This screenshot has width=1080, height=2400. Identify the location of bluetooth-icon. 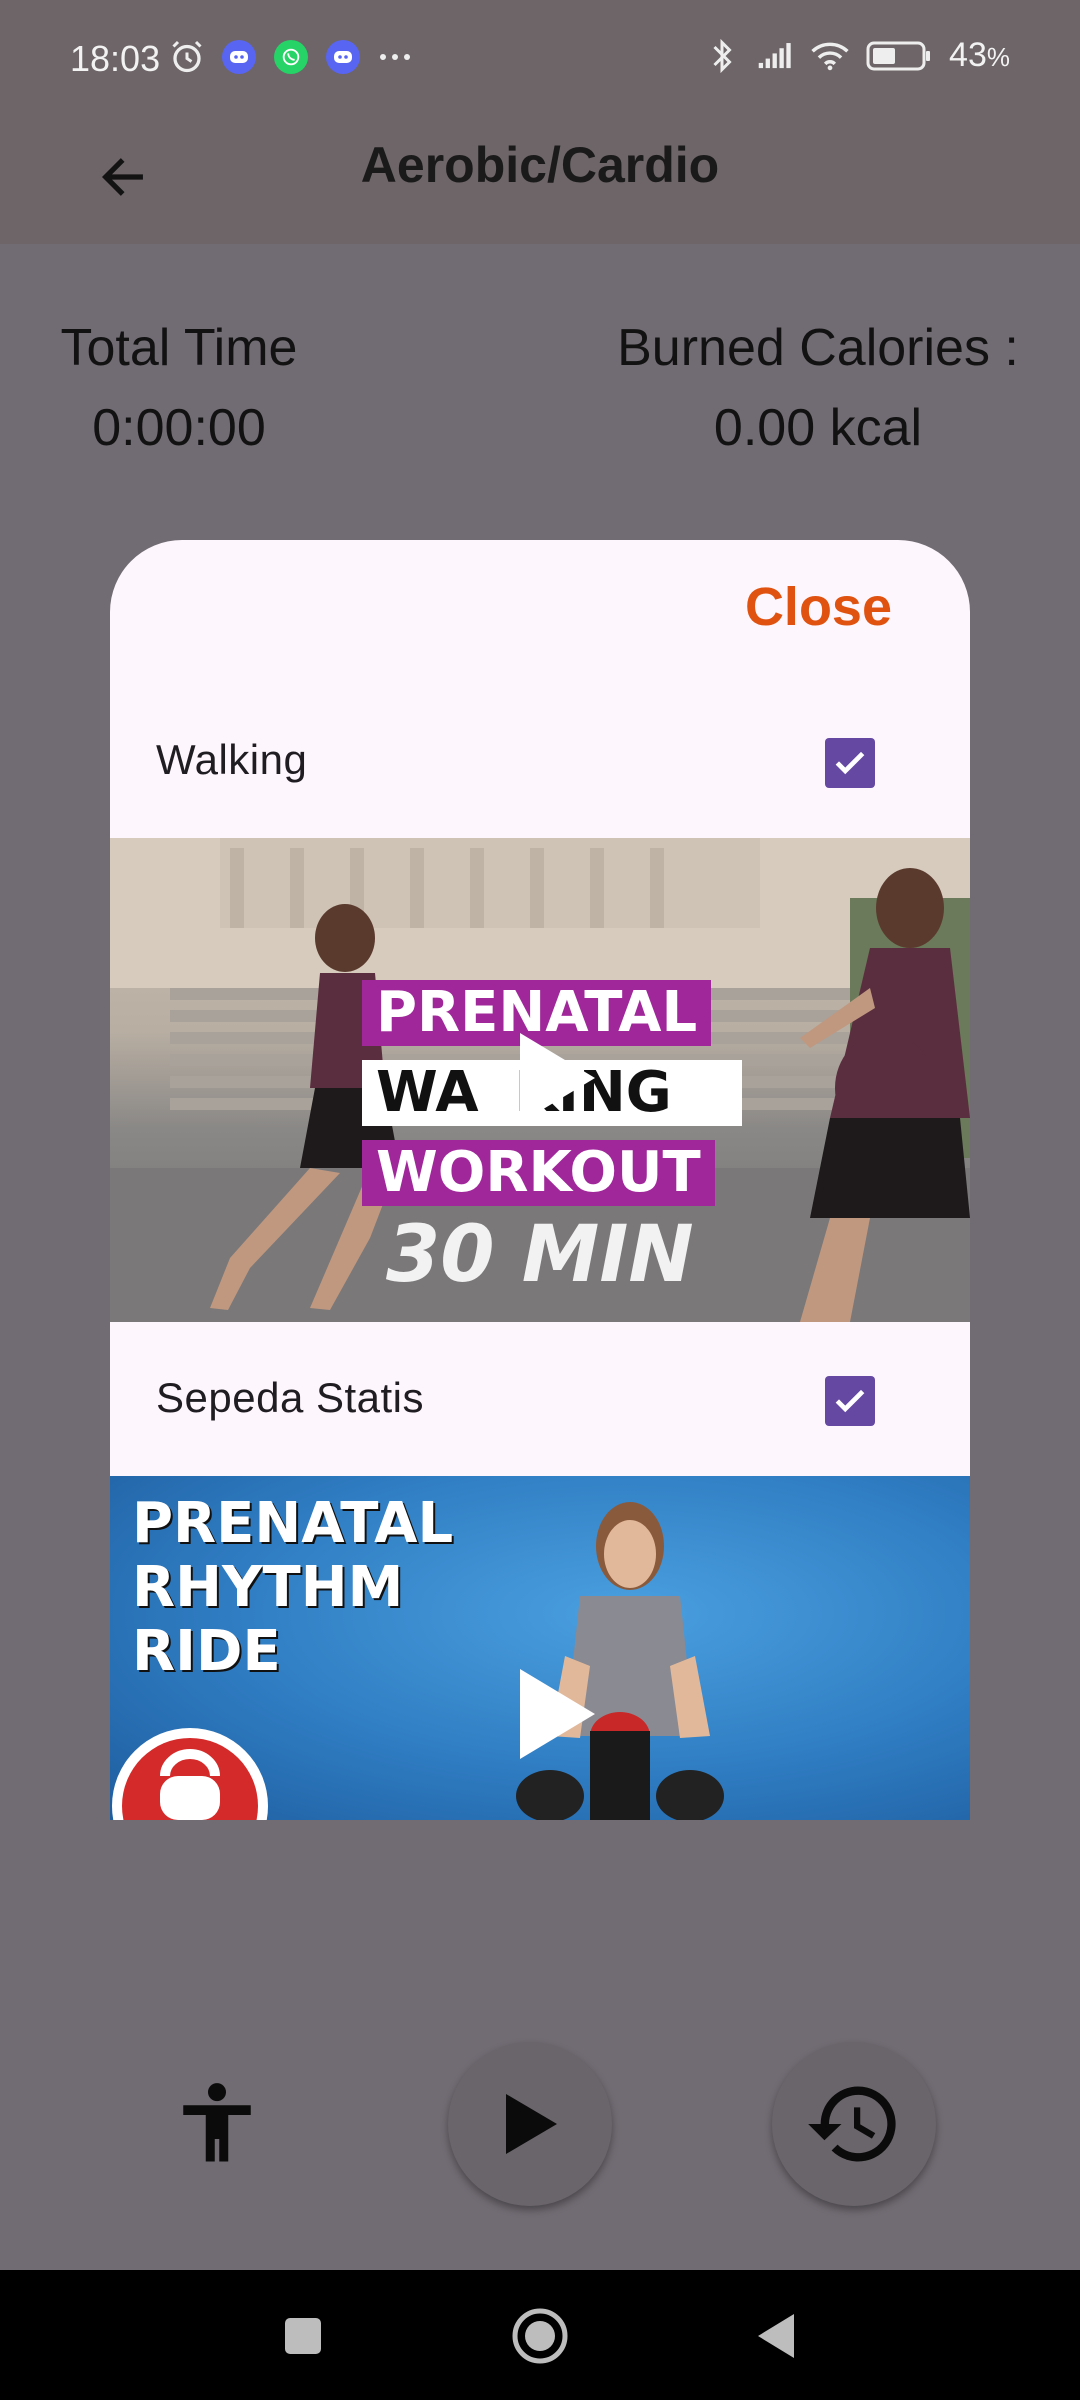
(722, 56).